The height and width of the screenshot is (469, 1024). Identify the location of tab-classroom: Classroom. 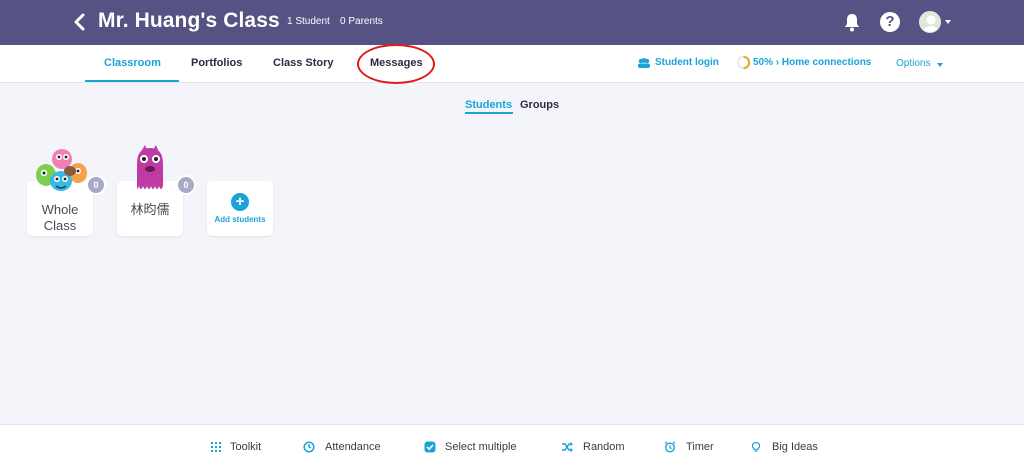
(132, 63).